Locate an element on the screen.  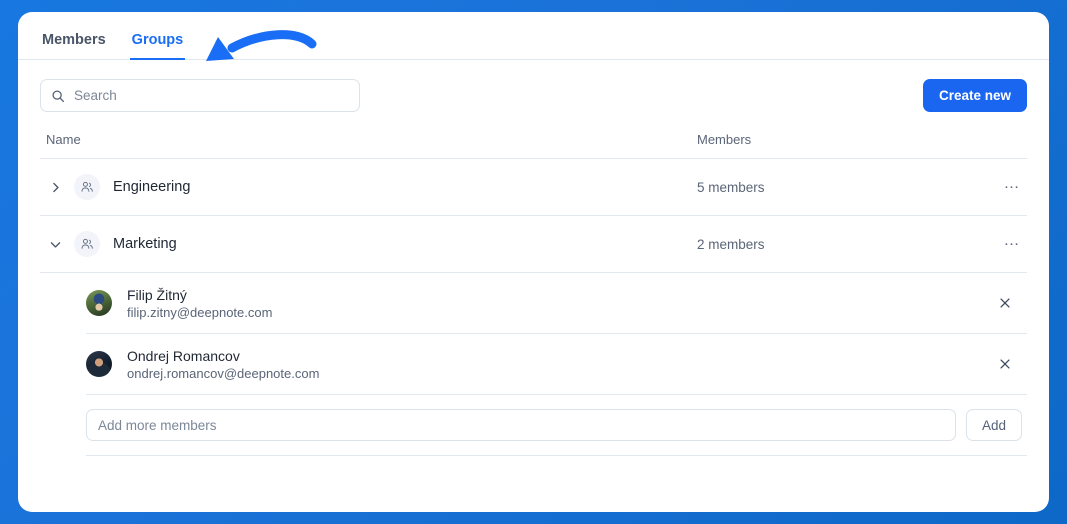
tab-groups: Groups is located at coordinates (157, 46).